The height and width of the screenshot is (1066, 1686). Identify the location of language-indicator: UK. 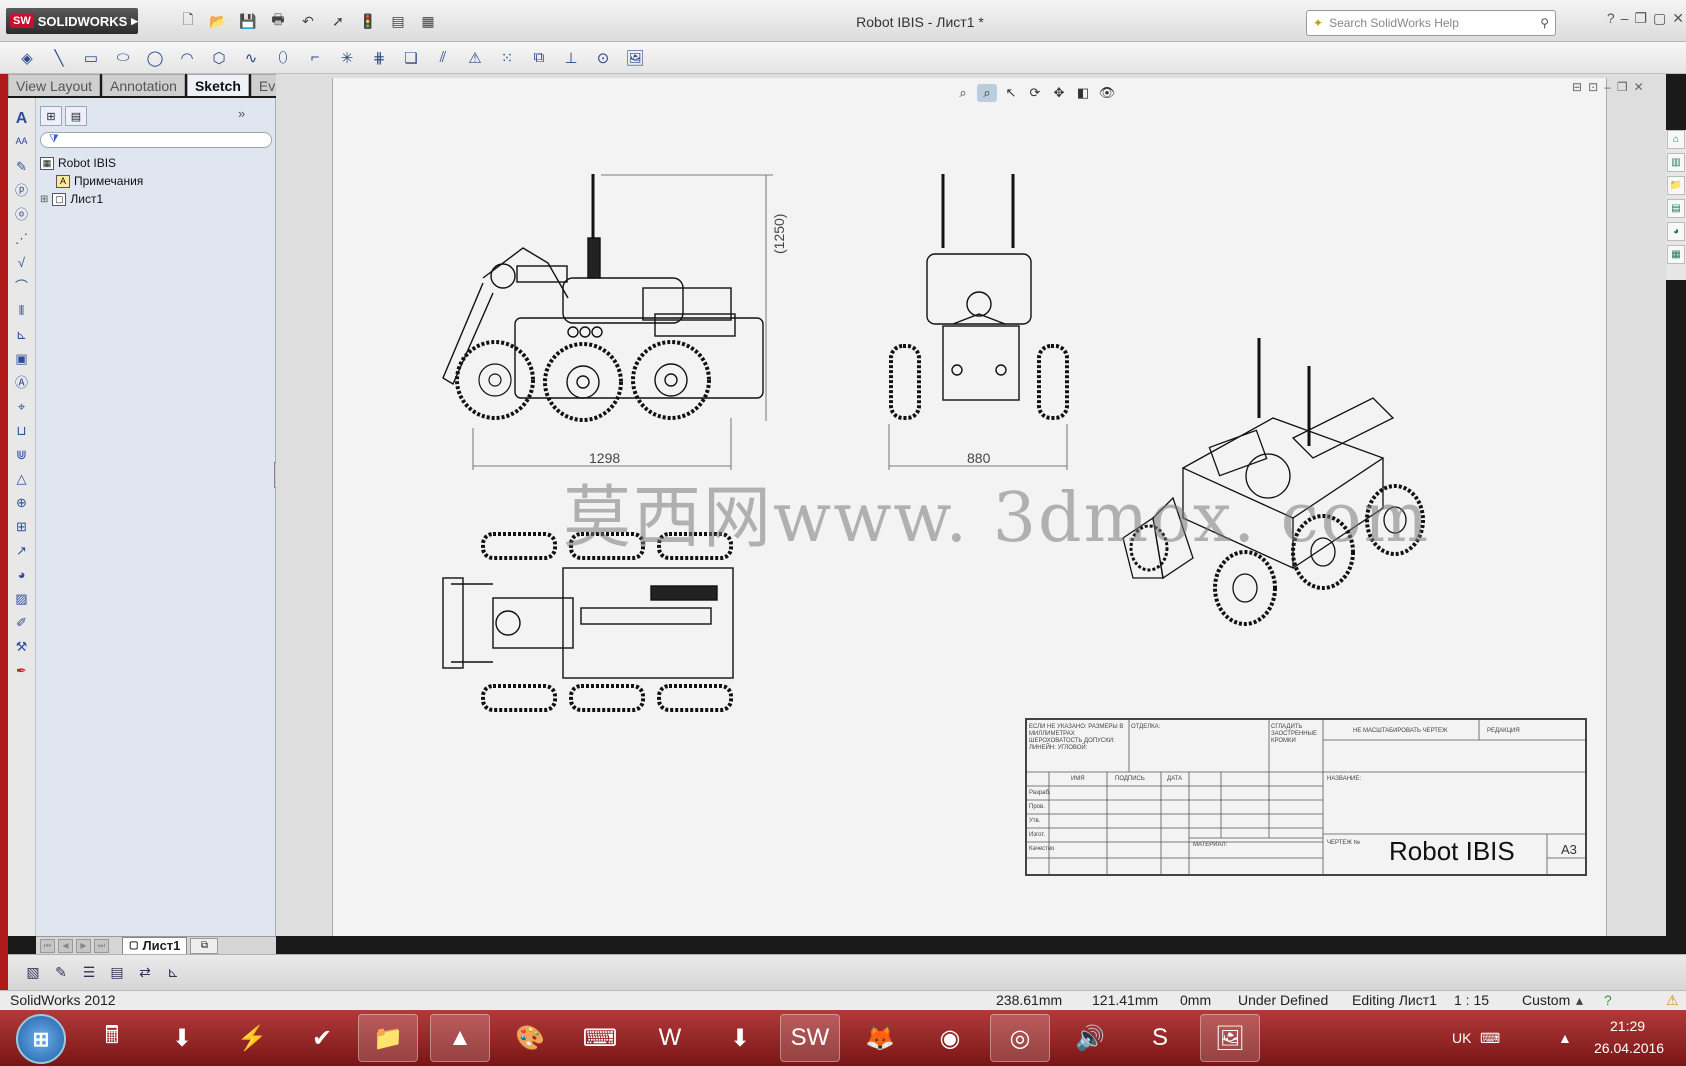
(1461, 1038).